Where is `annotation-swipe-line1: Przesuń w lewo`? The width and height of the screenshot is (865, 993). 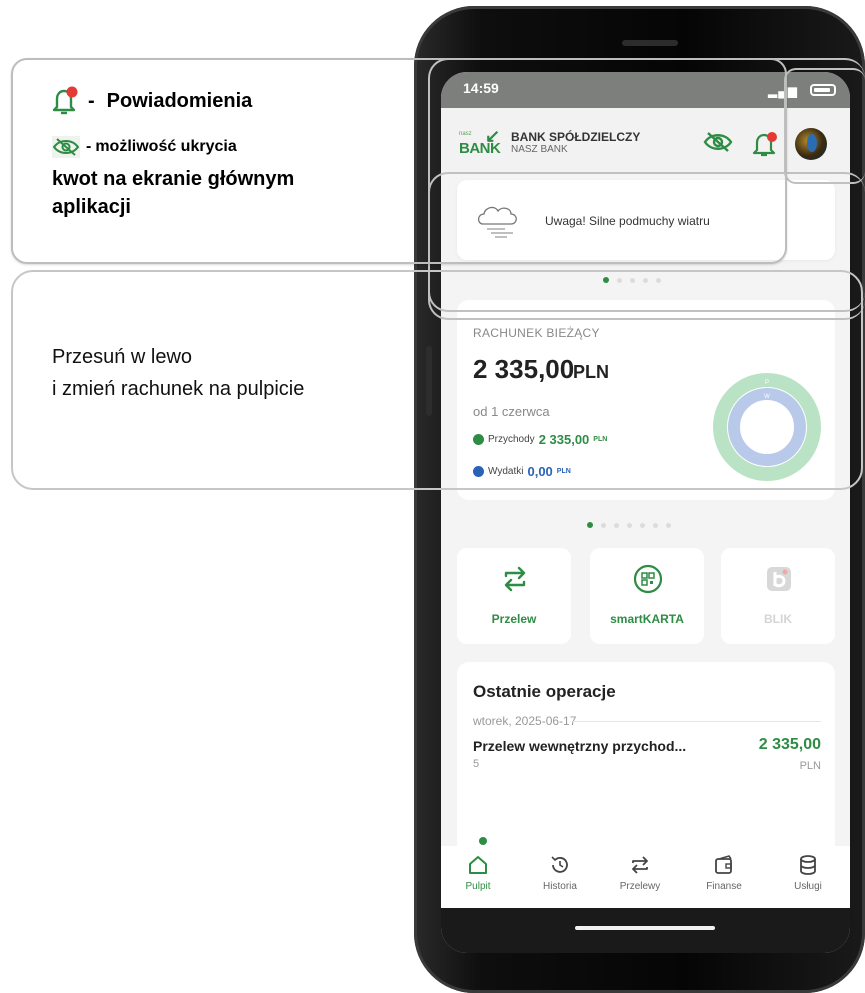 annotation-swipe-line1: Przesuń w lewo is located at coordinates (122, 357).